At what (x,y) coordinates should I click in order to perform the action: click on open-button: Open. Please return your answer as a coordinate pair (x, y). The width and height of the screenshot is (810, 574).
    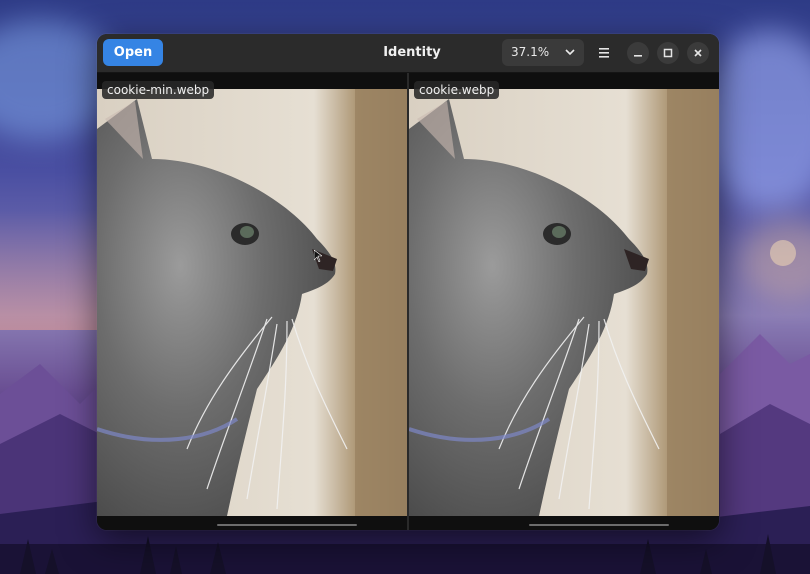
    Looking at the image, I should click on (133, 52).